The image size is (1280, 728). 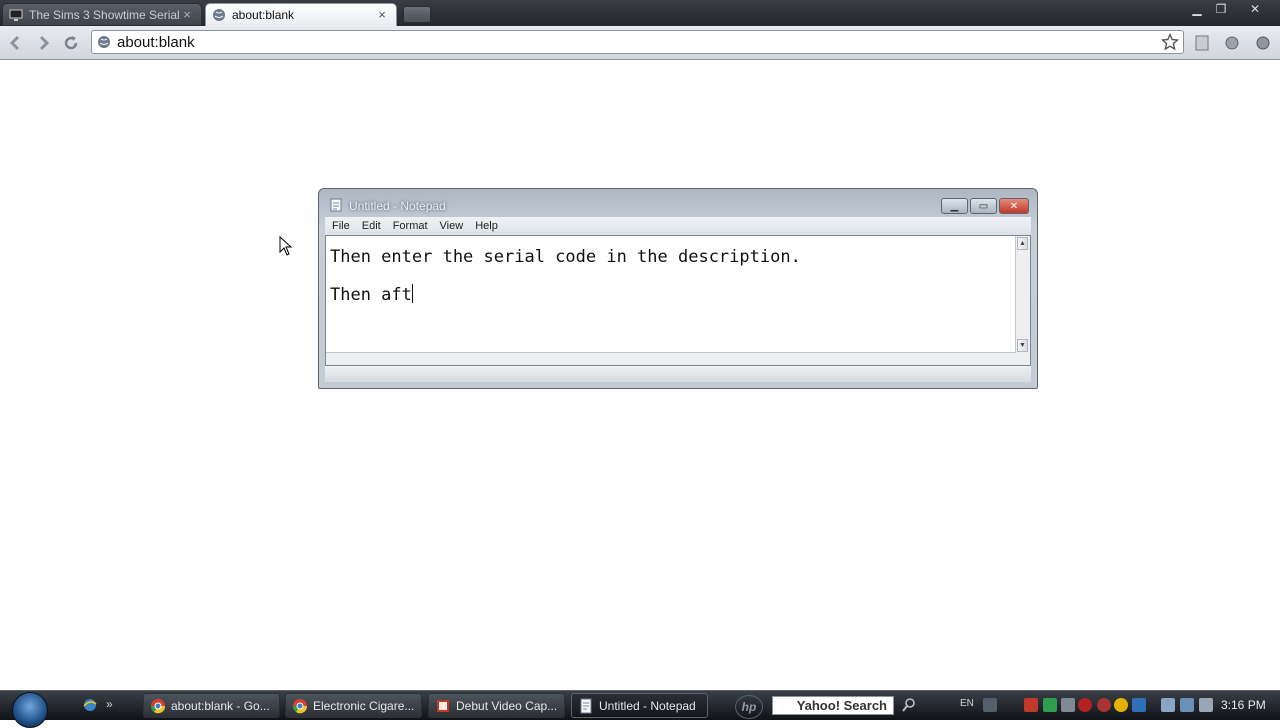 What do you see at coordinates (341, 226) in the screenshot?
I see `menu-file: File` at bounding box center [341, 226].